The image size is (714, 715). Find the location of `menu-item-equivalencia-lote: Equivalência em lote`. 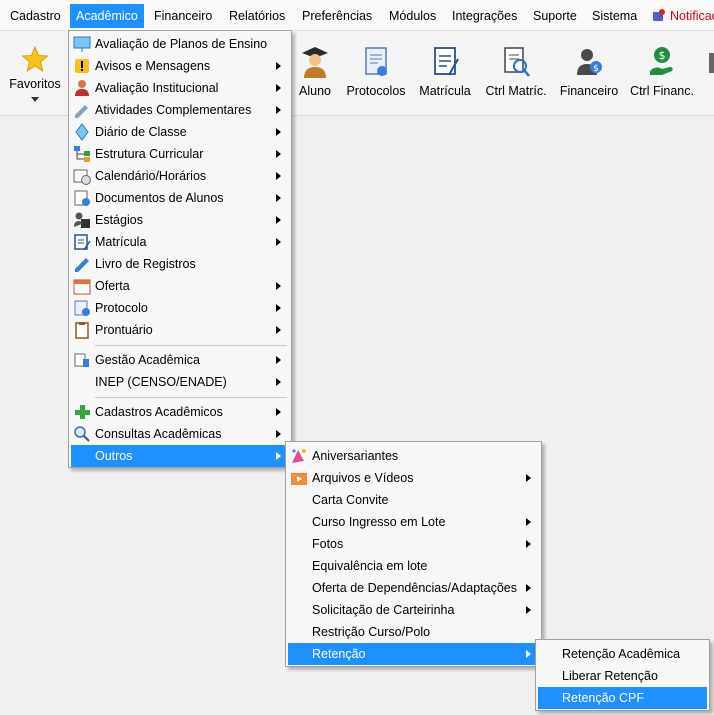

menu-item-equivalencia-lote: Equivalência em lote is located at coordinates (413, 566).